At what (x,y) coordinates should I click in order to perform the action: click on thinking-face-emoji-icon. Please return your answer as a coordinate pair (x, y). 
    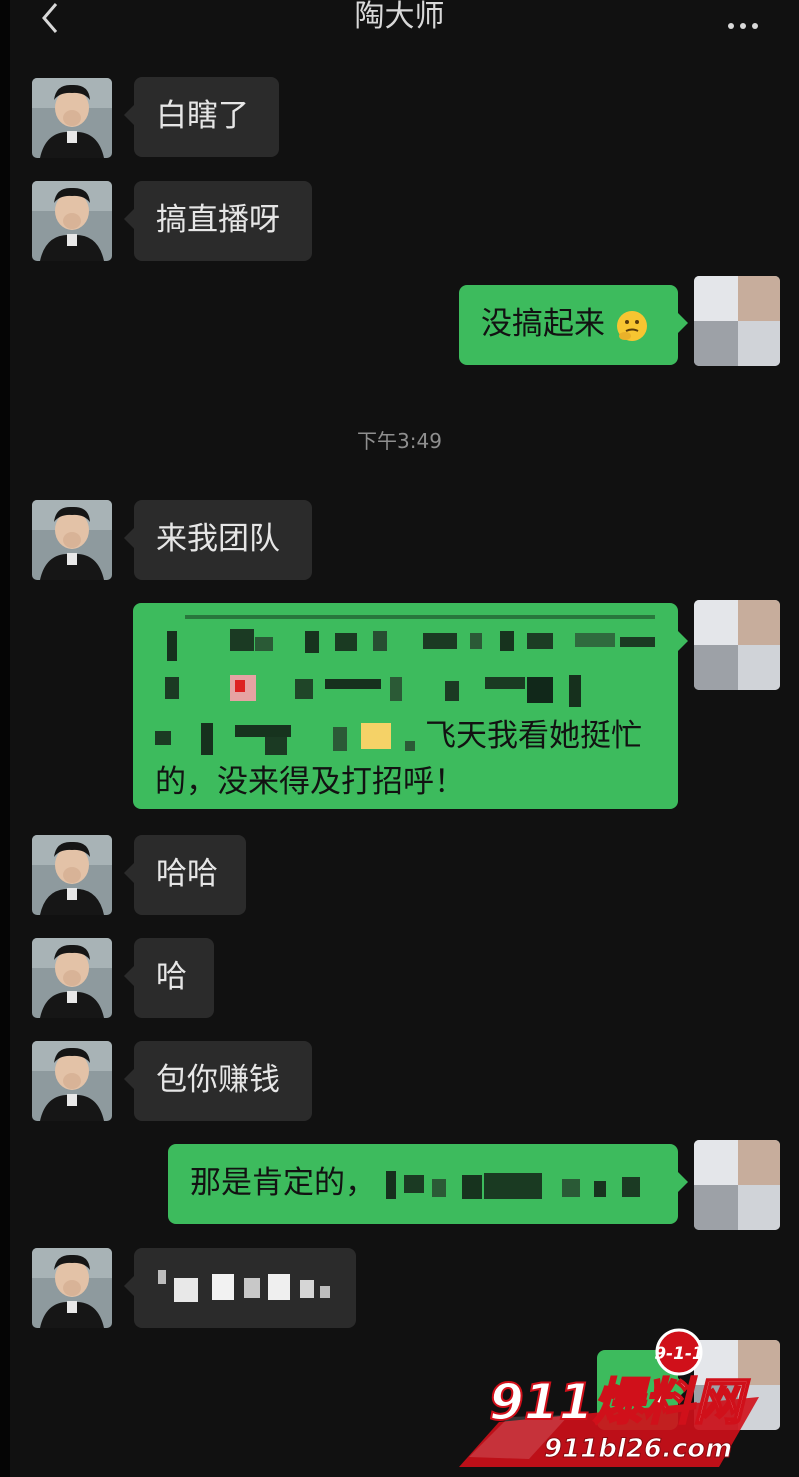
    Looking at the image, I should click on (631, 325).